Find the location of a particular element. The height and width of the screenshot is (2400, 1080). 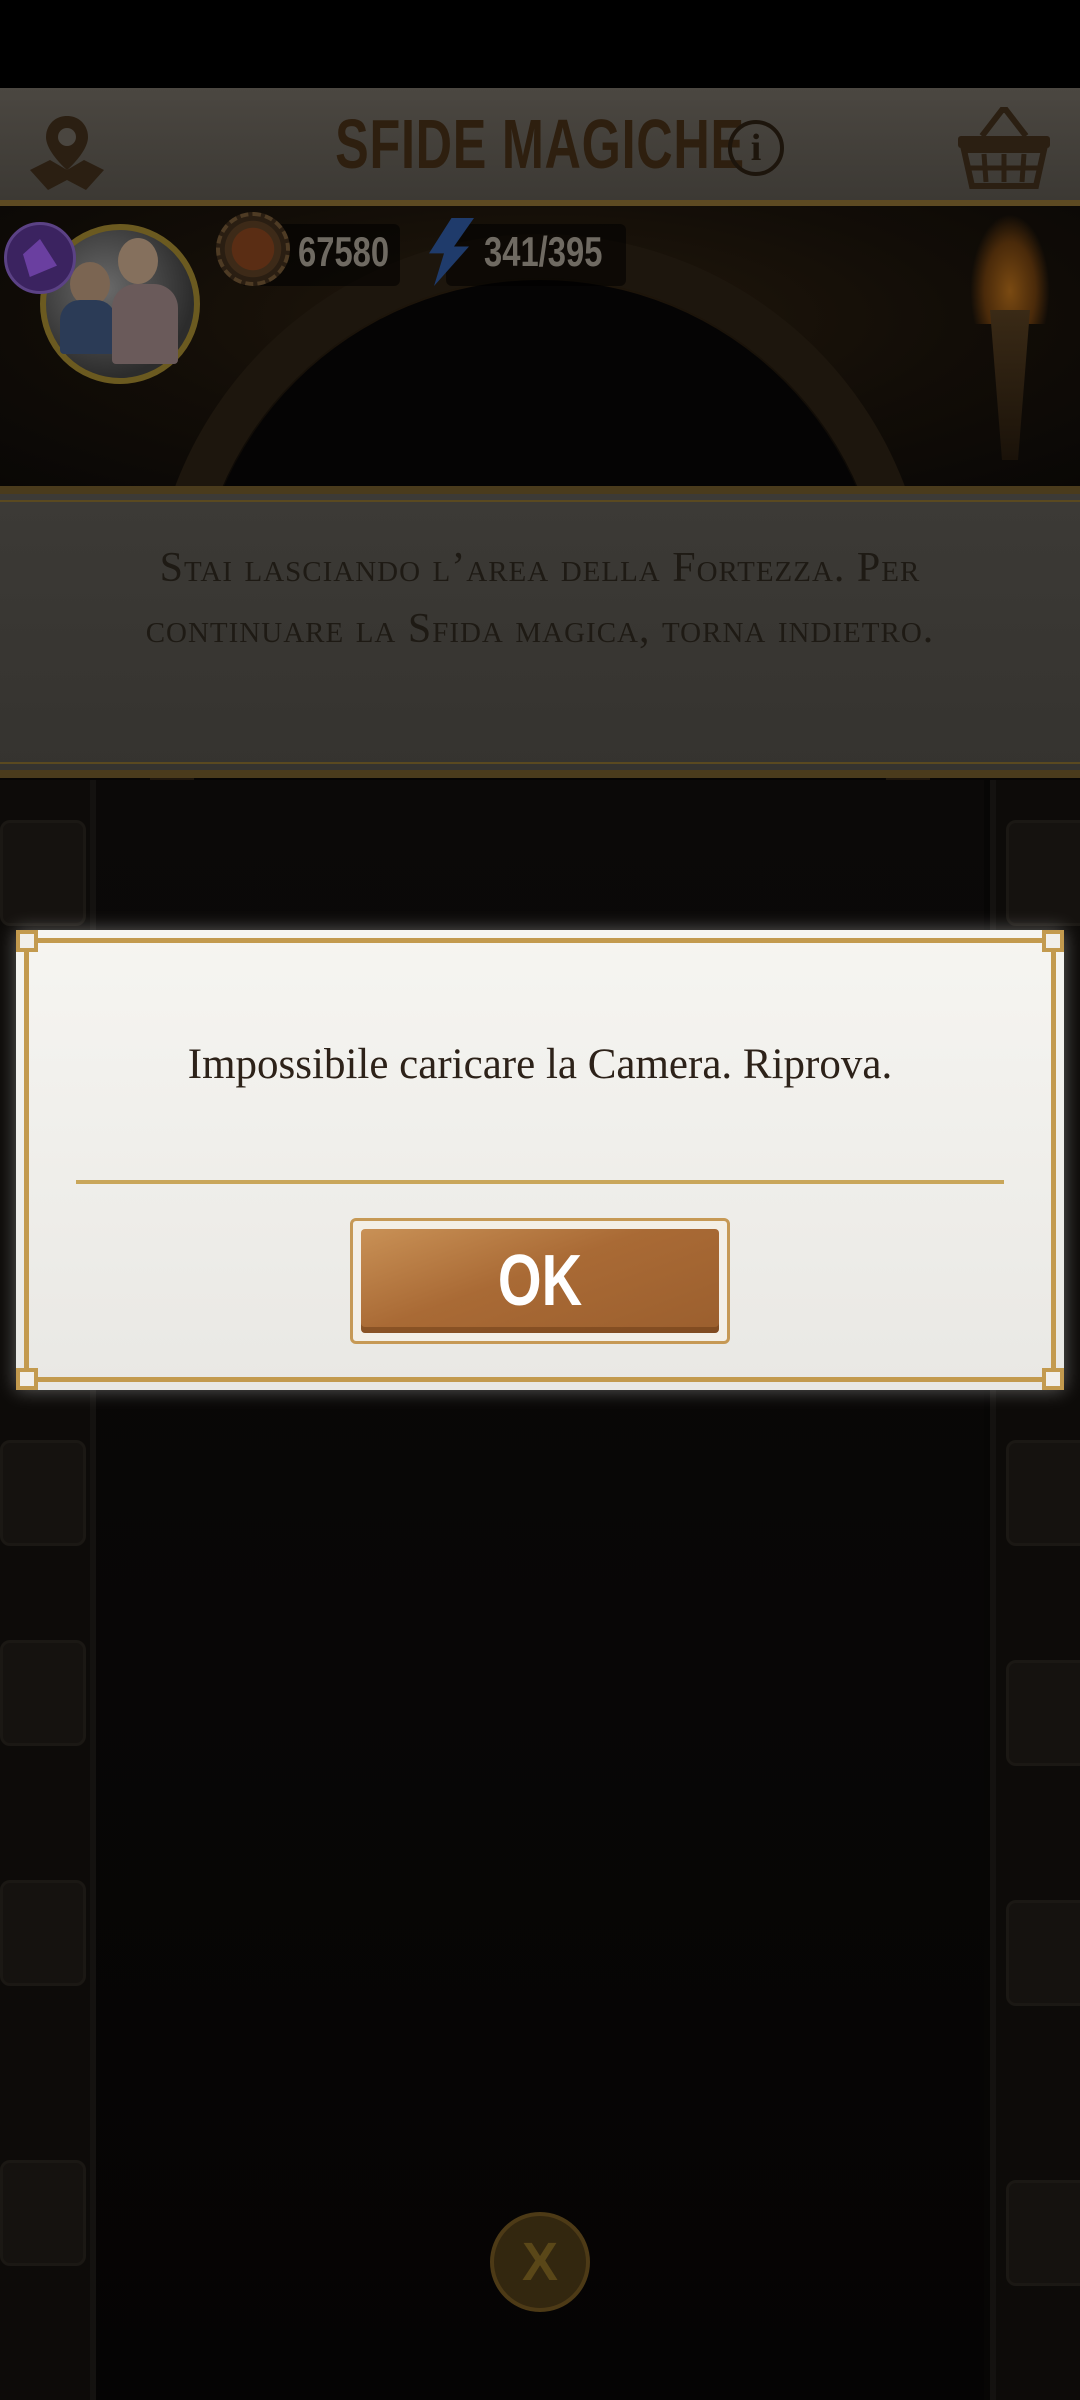

torch-flame is located at coordinates (1010, 269).